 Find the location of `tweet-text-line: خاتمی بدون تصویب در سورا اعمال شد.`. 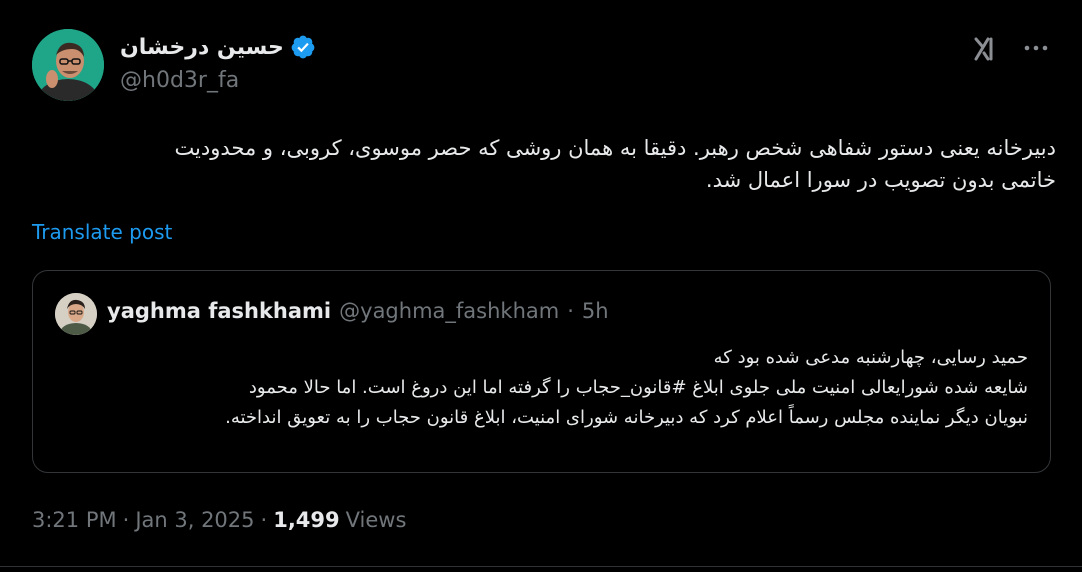

tweet-text-line: خاتمی بدون تصویب در سورا اعمال شد. is located at coordinates (880, 180).